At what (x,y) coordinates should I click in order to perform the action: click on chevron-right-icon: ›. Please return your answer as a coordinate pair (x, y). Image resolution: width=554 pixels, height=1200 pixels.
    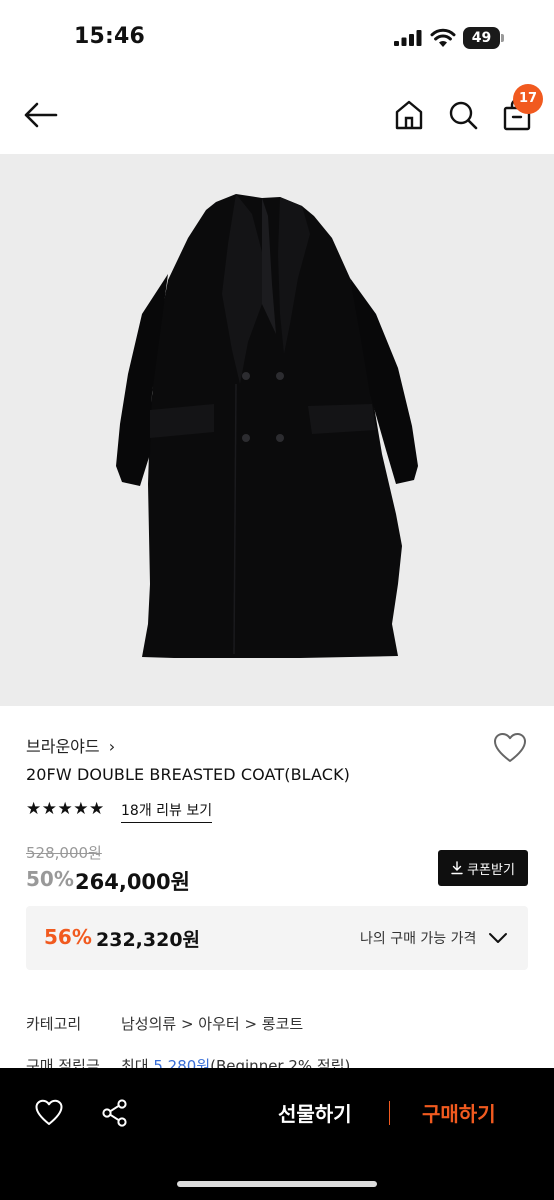
    Looking at the image, I should click on (112, 746).